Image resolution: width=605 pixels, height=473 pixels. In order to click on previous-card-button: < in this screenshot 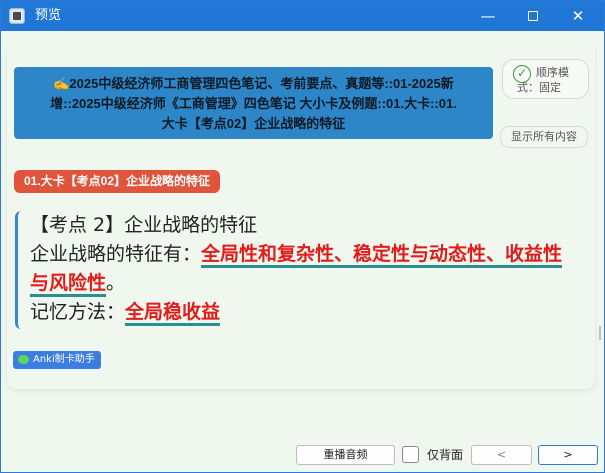, I will do `click(501, 455)`.